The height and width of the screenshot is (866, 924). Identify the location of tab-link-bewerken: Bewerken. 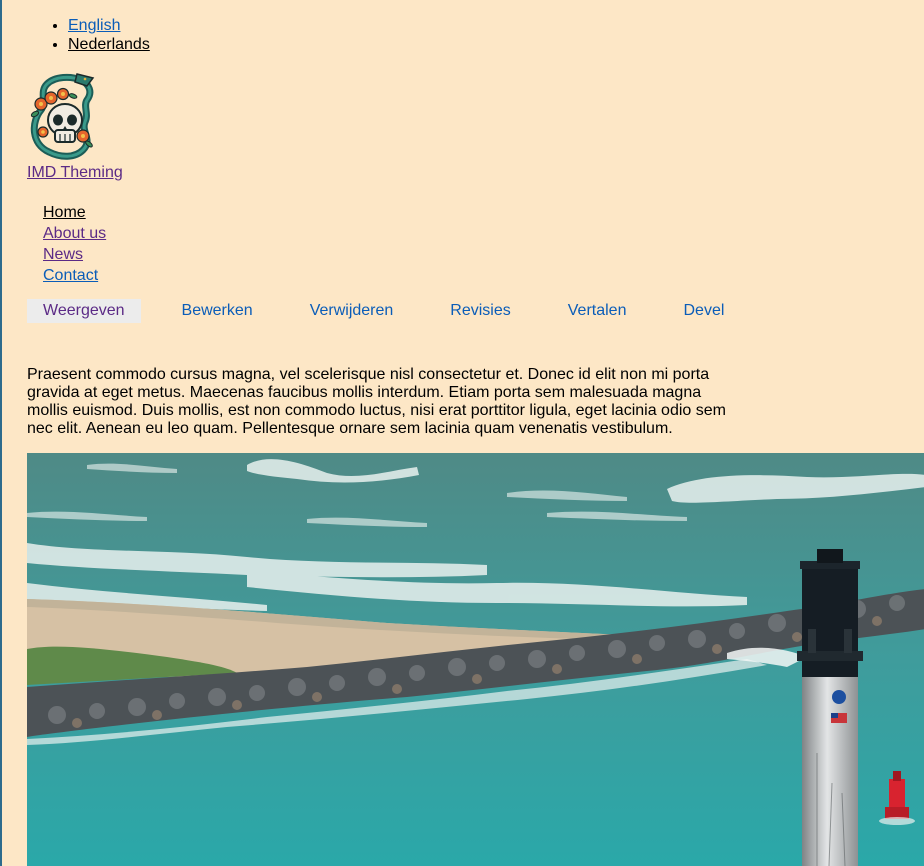
(217, 311).